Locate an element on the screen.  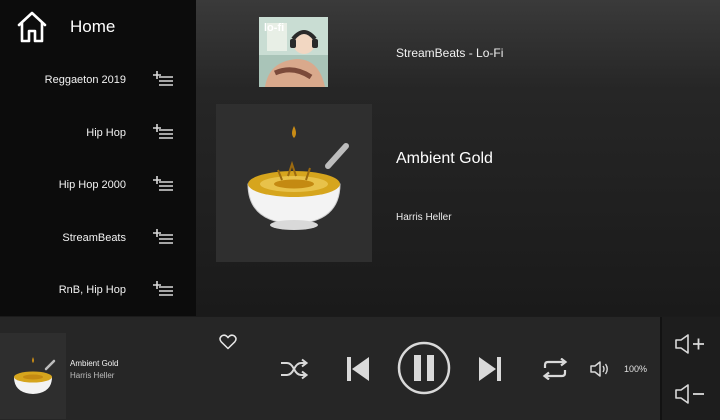
heart-icon is located at coordinates (228, 342).